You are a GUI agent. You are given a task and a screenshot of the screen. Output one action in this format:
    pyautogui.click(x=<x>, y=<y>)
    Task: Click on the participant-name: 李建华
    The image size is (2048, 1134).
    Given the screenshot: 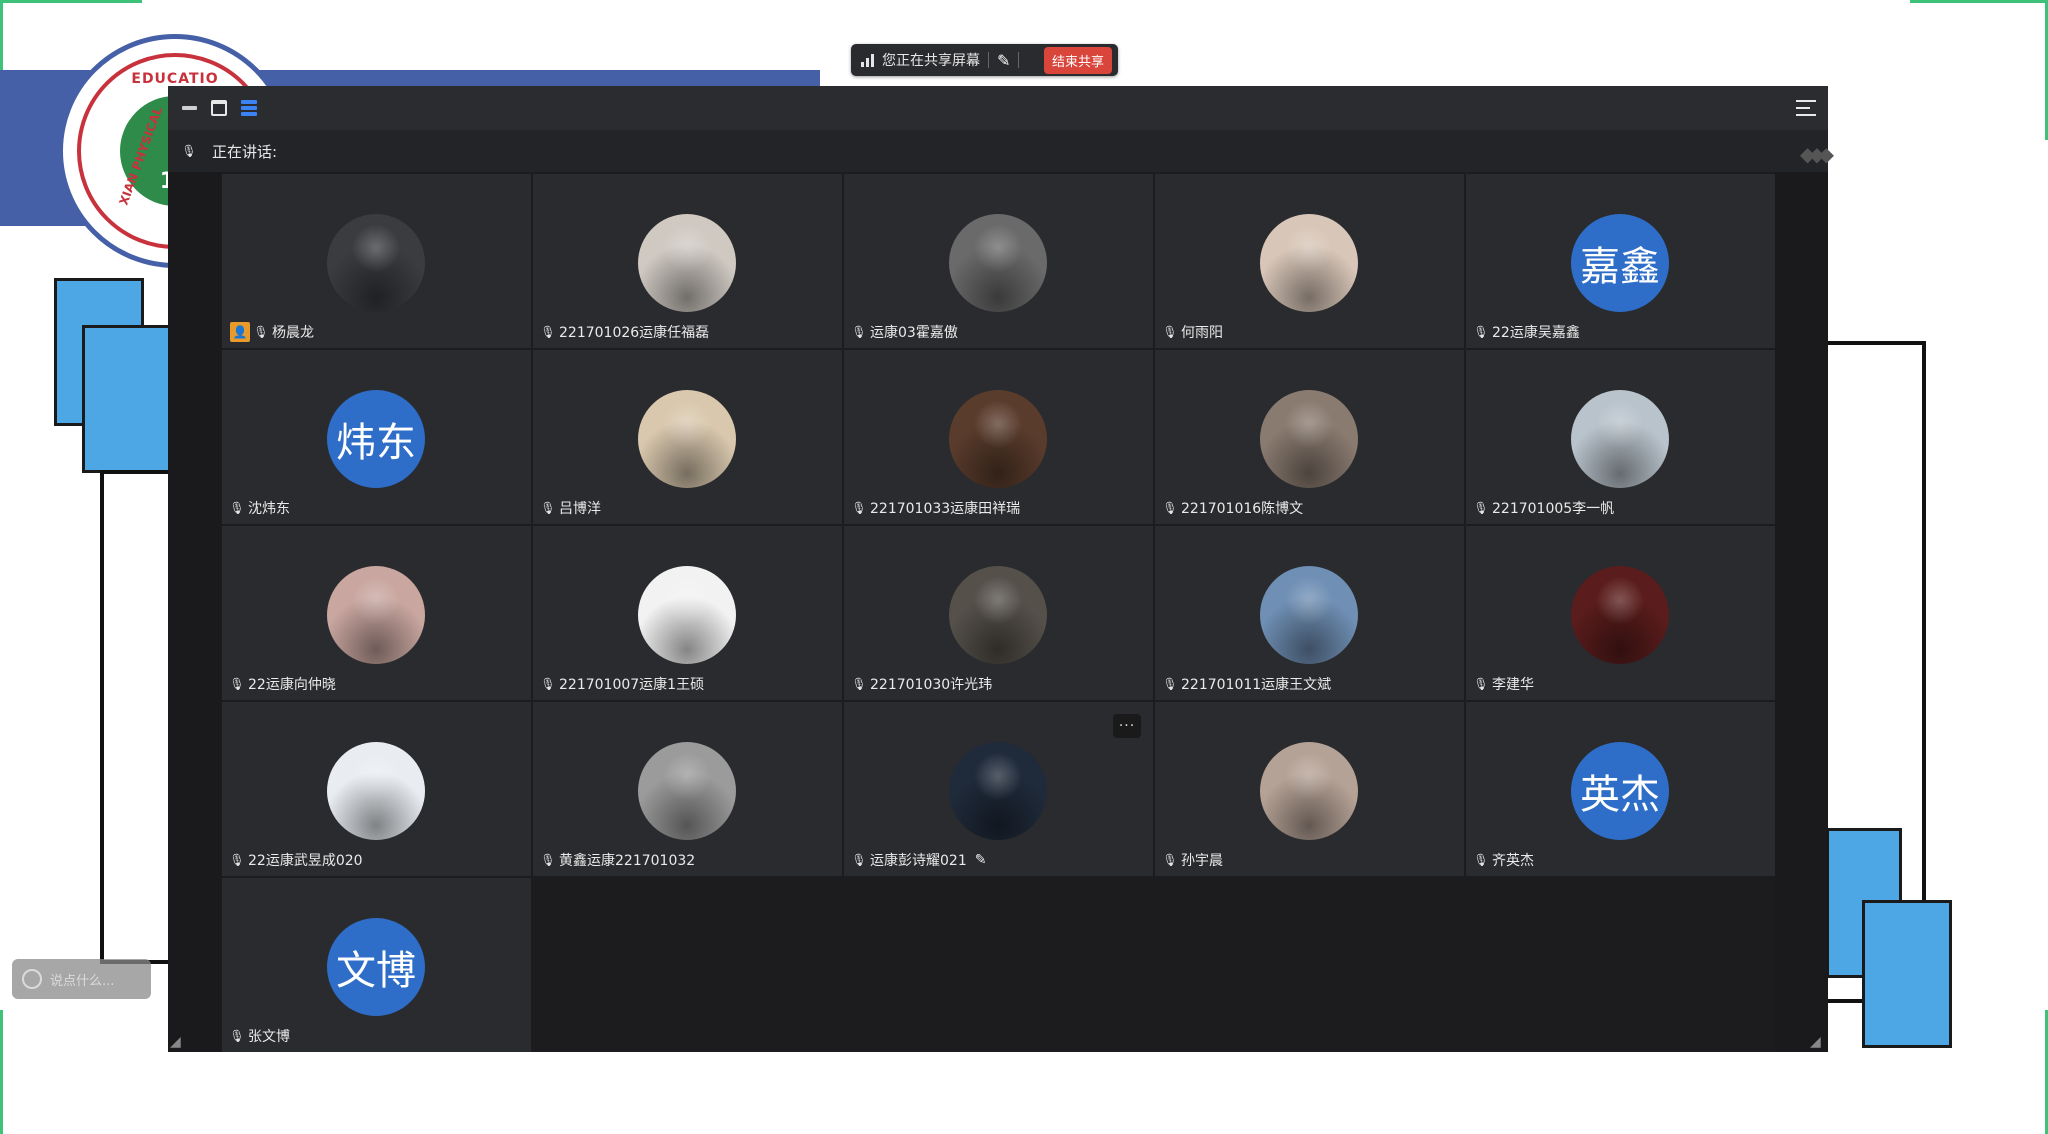 What is the action you would take?
    pyautogui.click(x=1513, y=685)
    